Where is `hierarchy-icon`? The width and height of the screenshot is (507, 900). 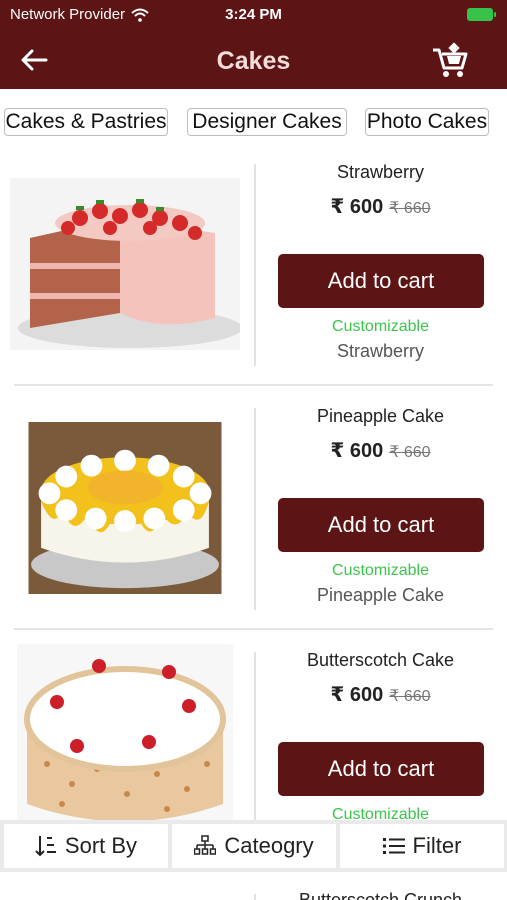 hierarchy-icon is located at coordinates (205, 845).